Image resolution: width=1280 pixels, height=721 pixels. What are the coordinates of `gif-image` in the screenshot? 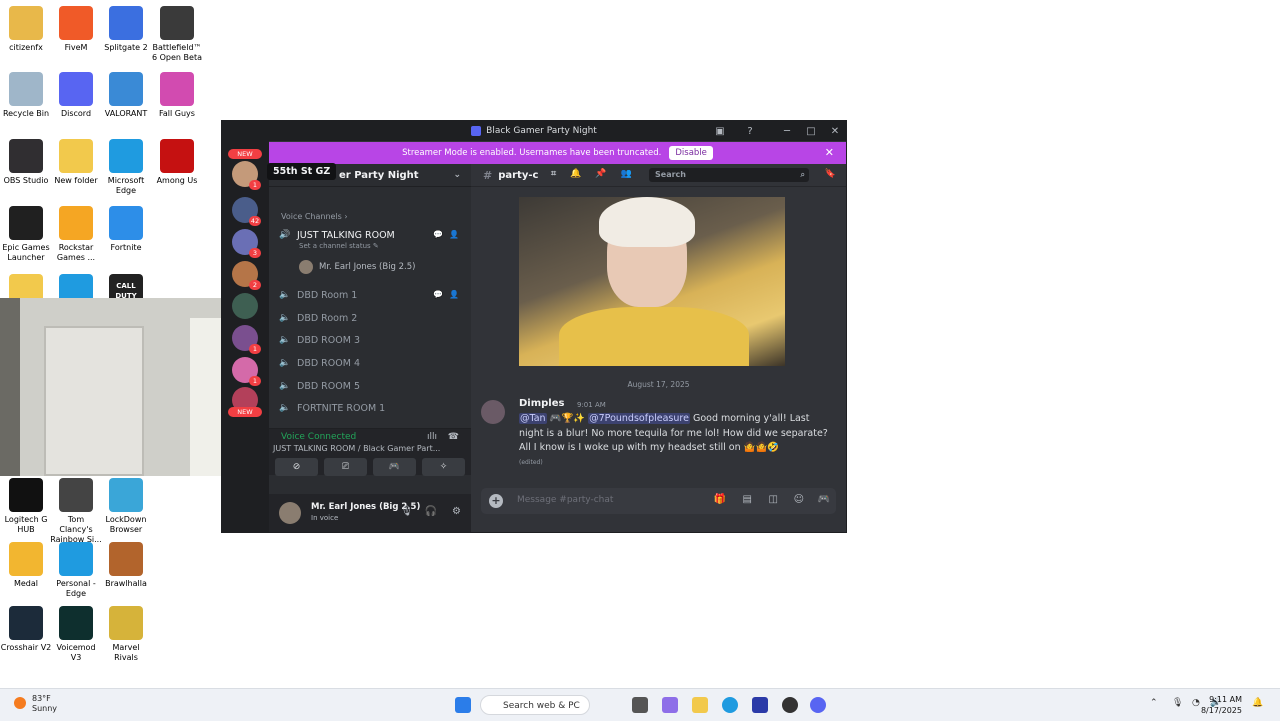 It's located at (652, 281).